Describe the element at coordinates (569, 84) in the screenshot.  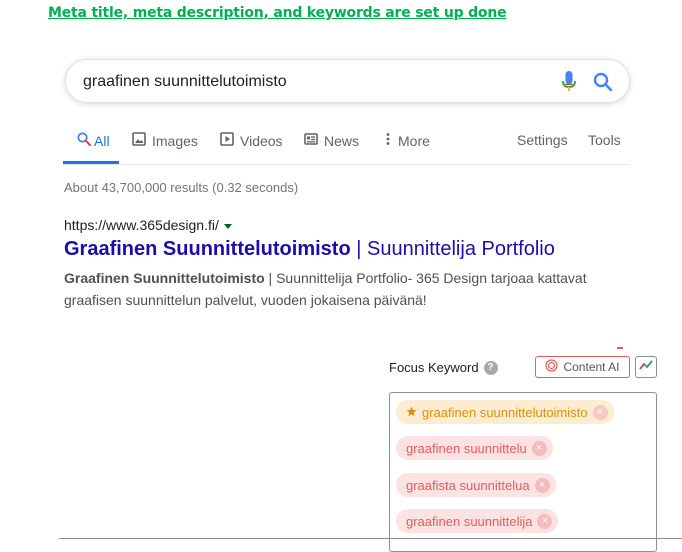
I see `mic-icon` at that location.